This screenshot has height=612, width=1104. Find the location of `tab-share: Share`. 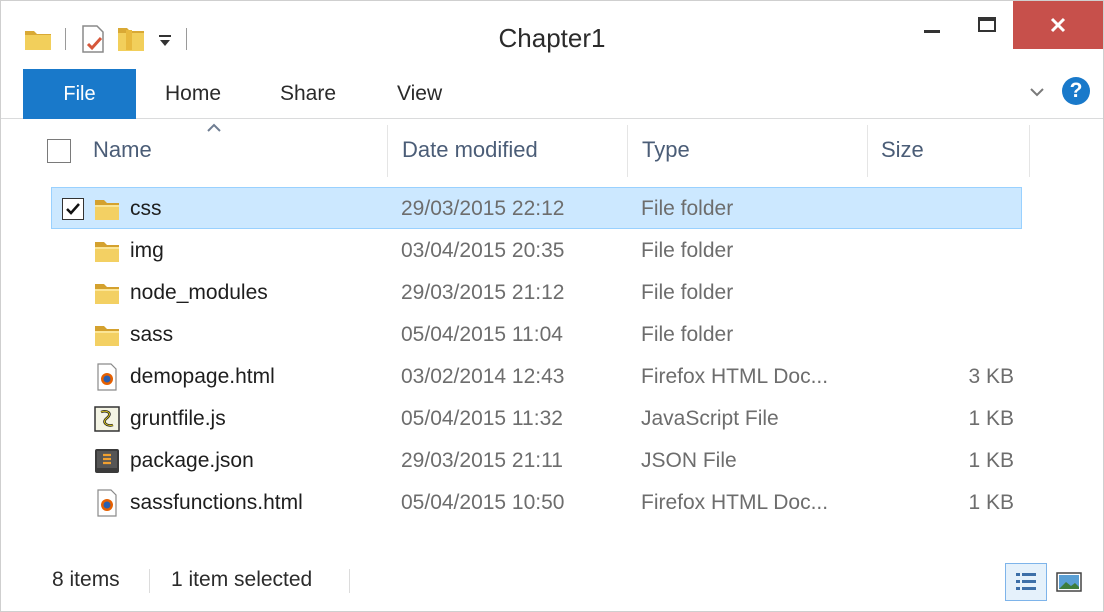

tab-share: Share is located at coordinates (308, 94).